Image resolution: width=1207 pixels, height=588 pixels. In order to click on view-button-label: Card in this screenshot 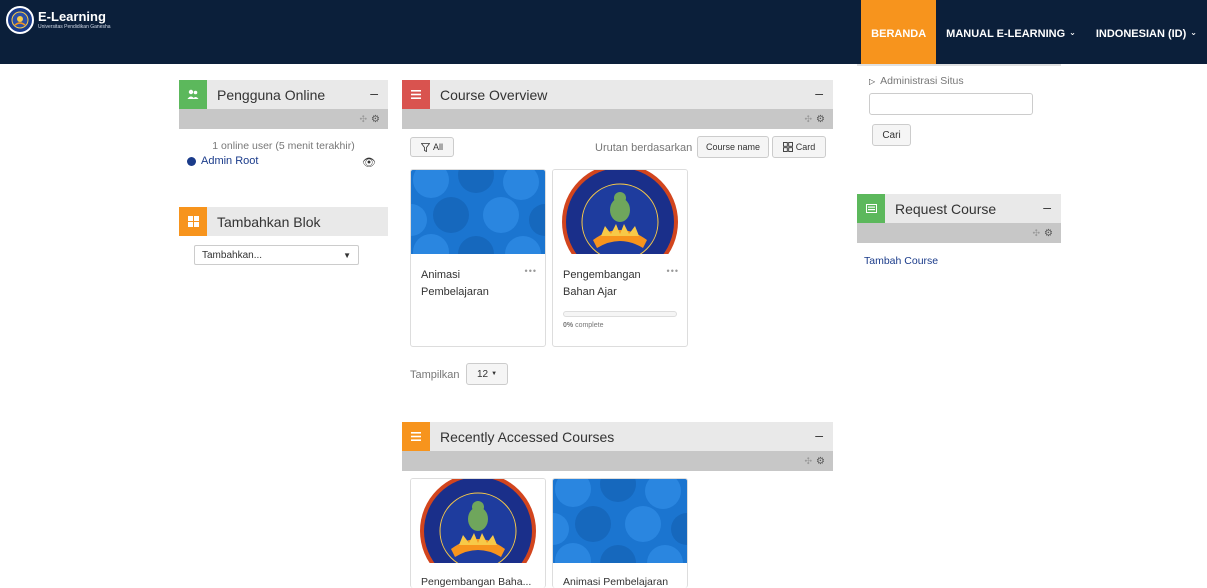, I will do `click(805, 147)`.